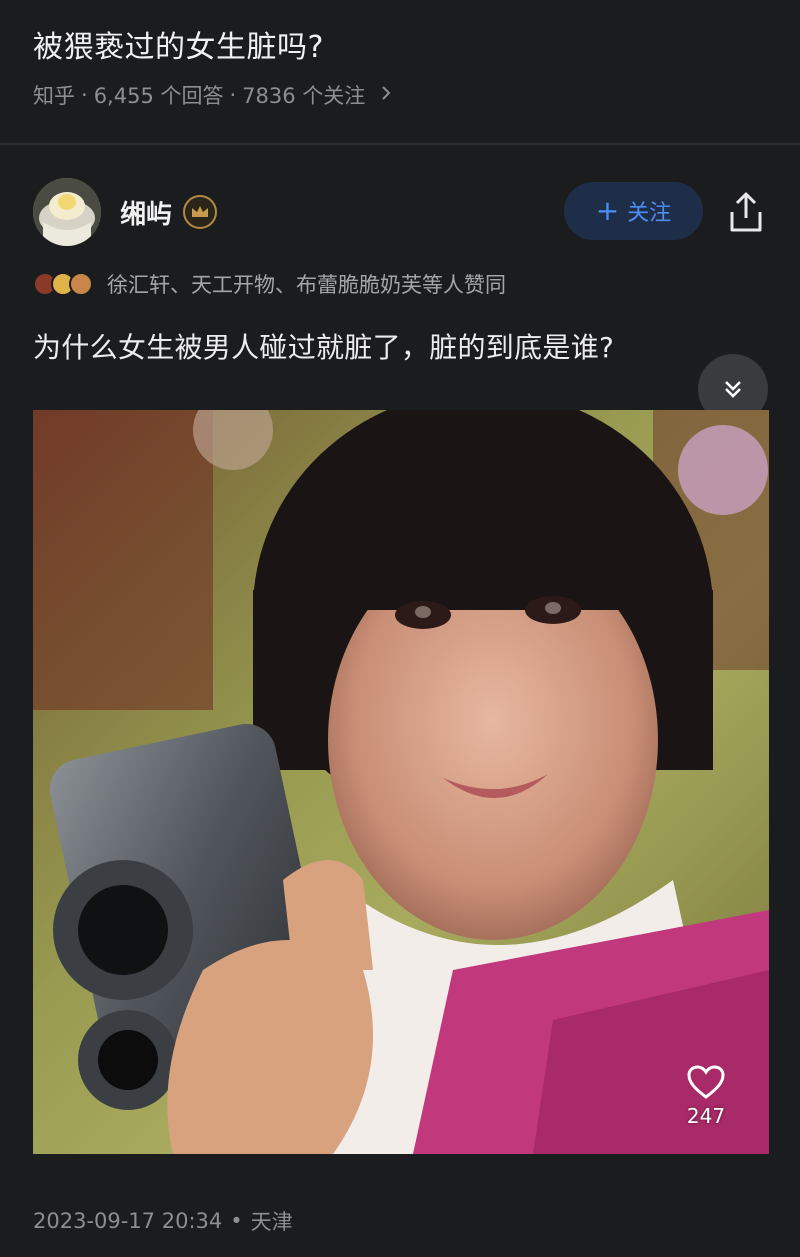 This screenshot has width=800, height=1257. I want to click on section-divider, so click(400, 144).